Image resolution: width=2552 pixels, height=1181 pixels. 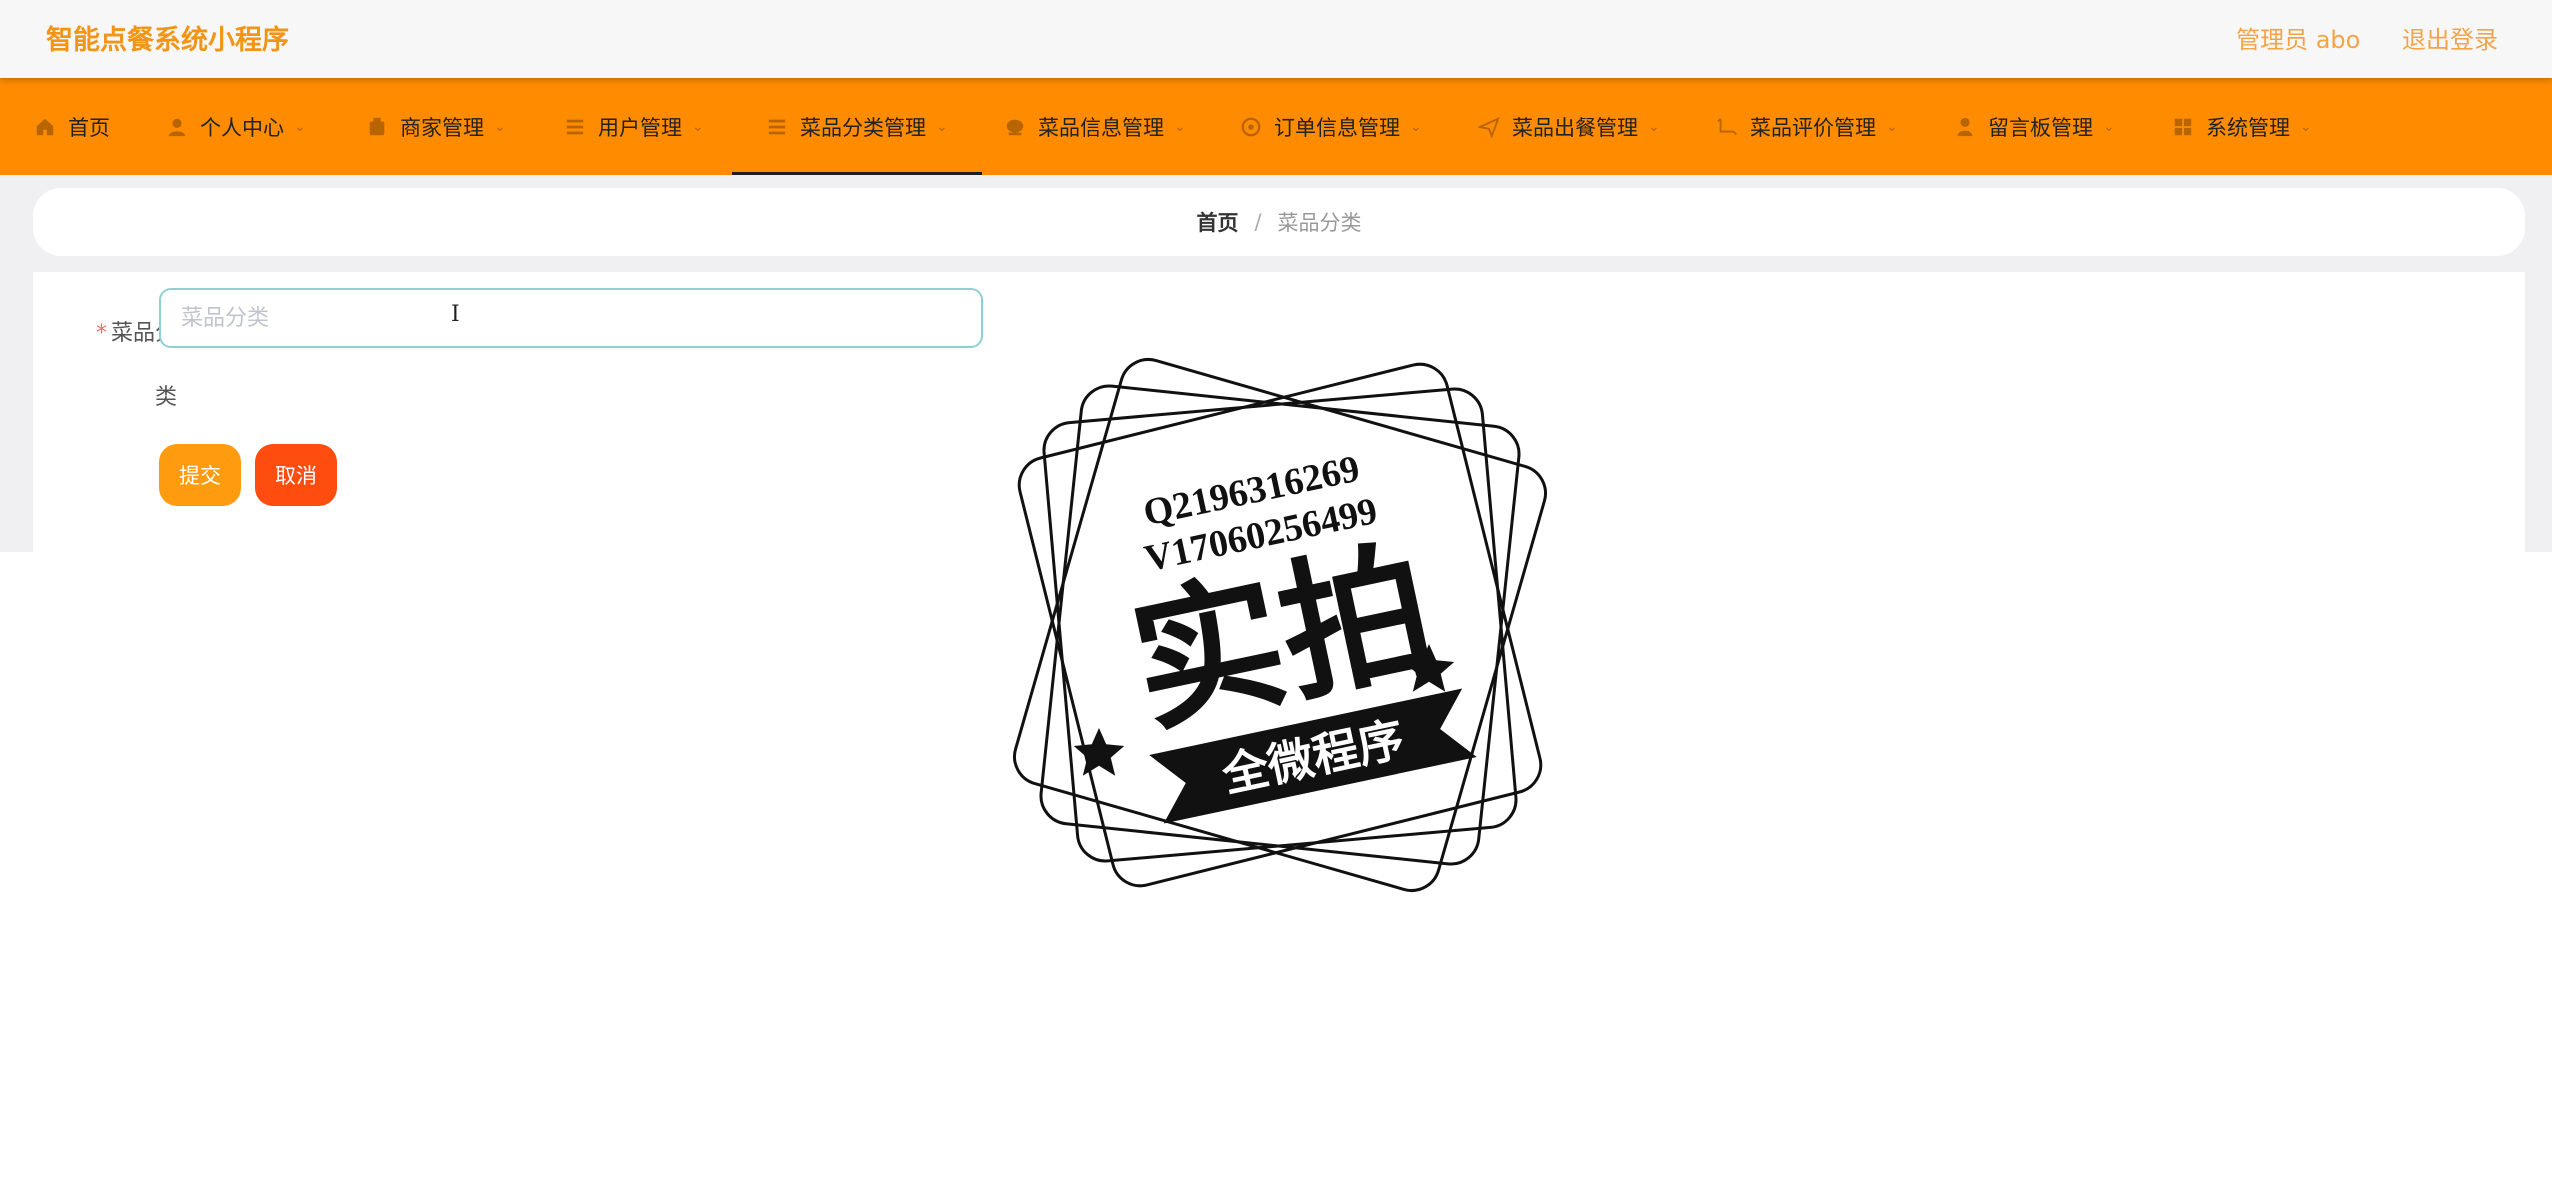 I want to click on order-icon, so click(x=1251, y=126).